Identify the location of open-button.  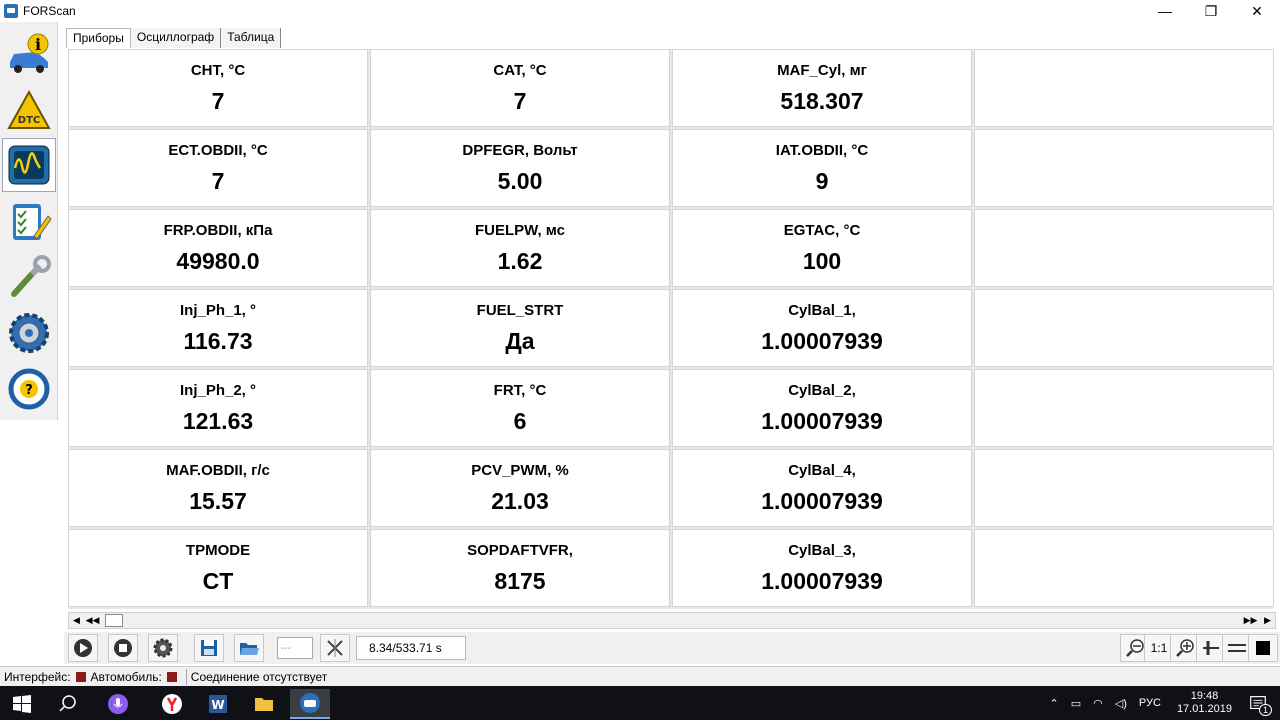
(249, 648).